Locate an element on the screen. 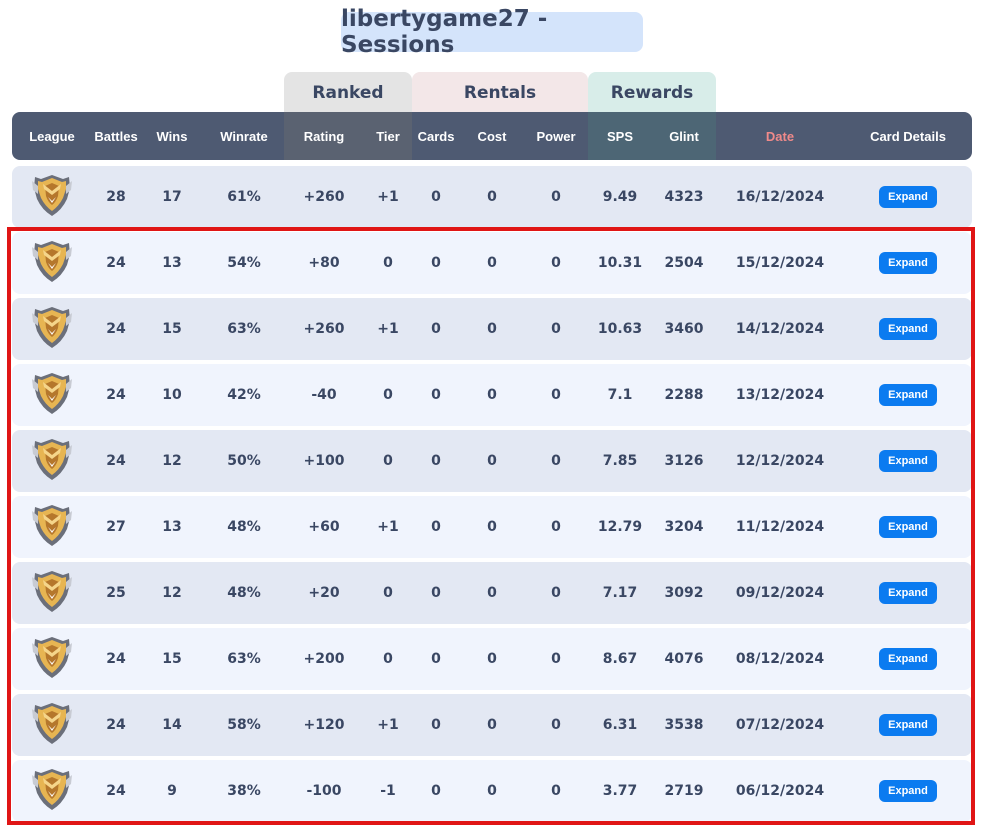 The image size is (987, 828). col-header-tier: Tier is located at coordinates (388, 136).